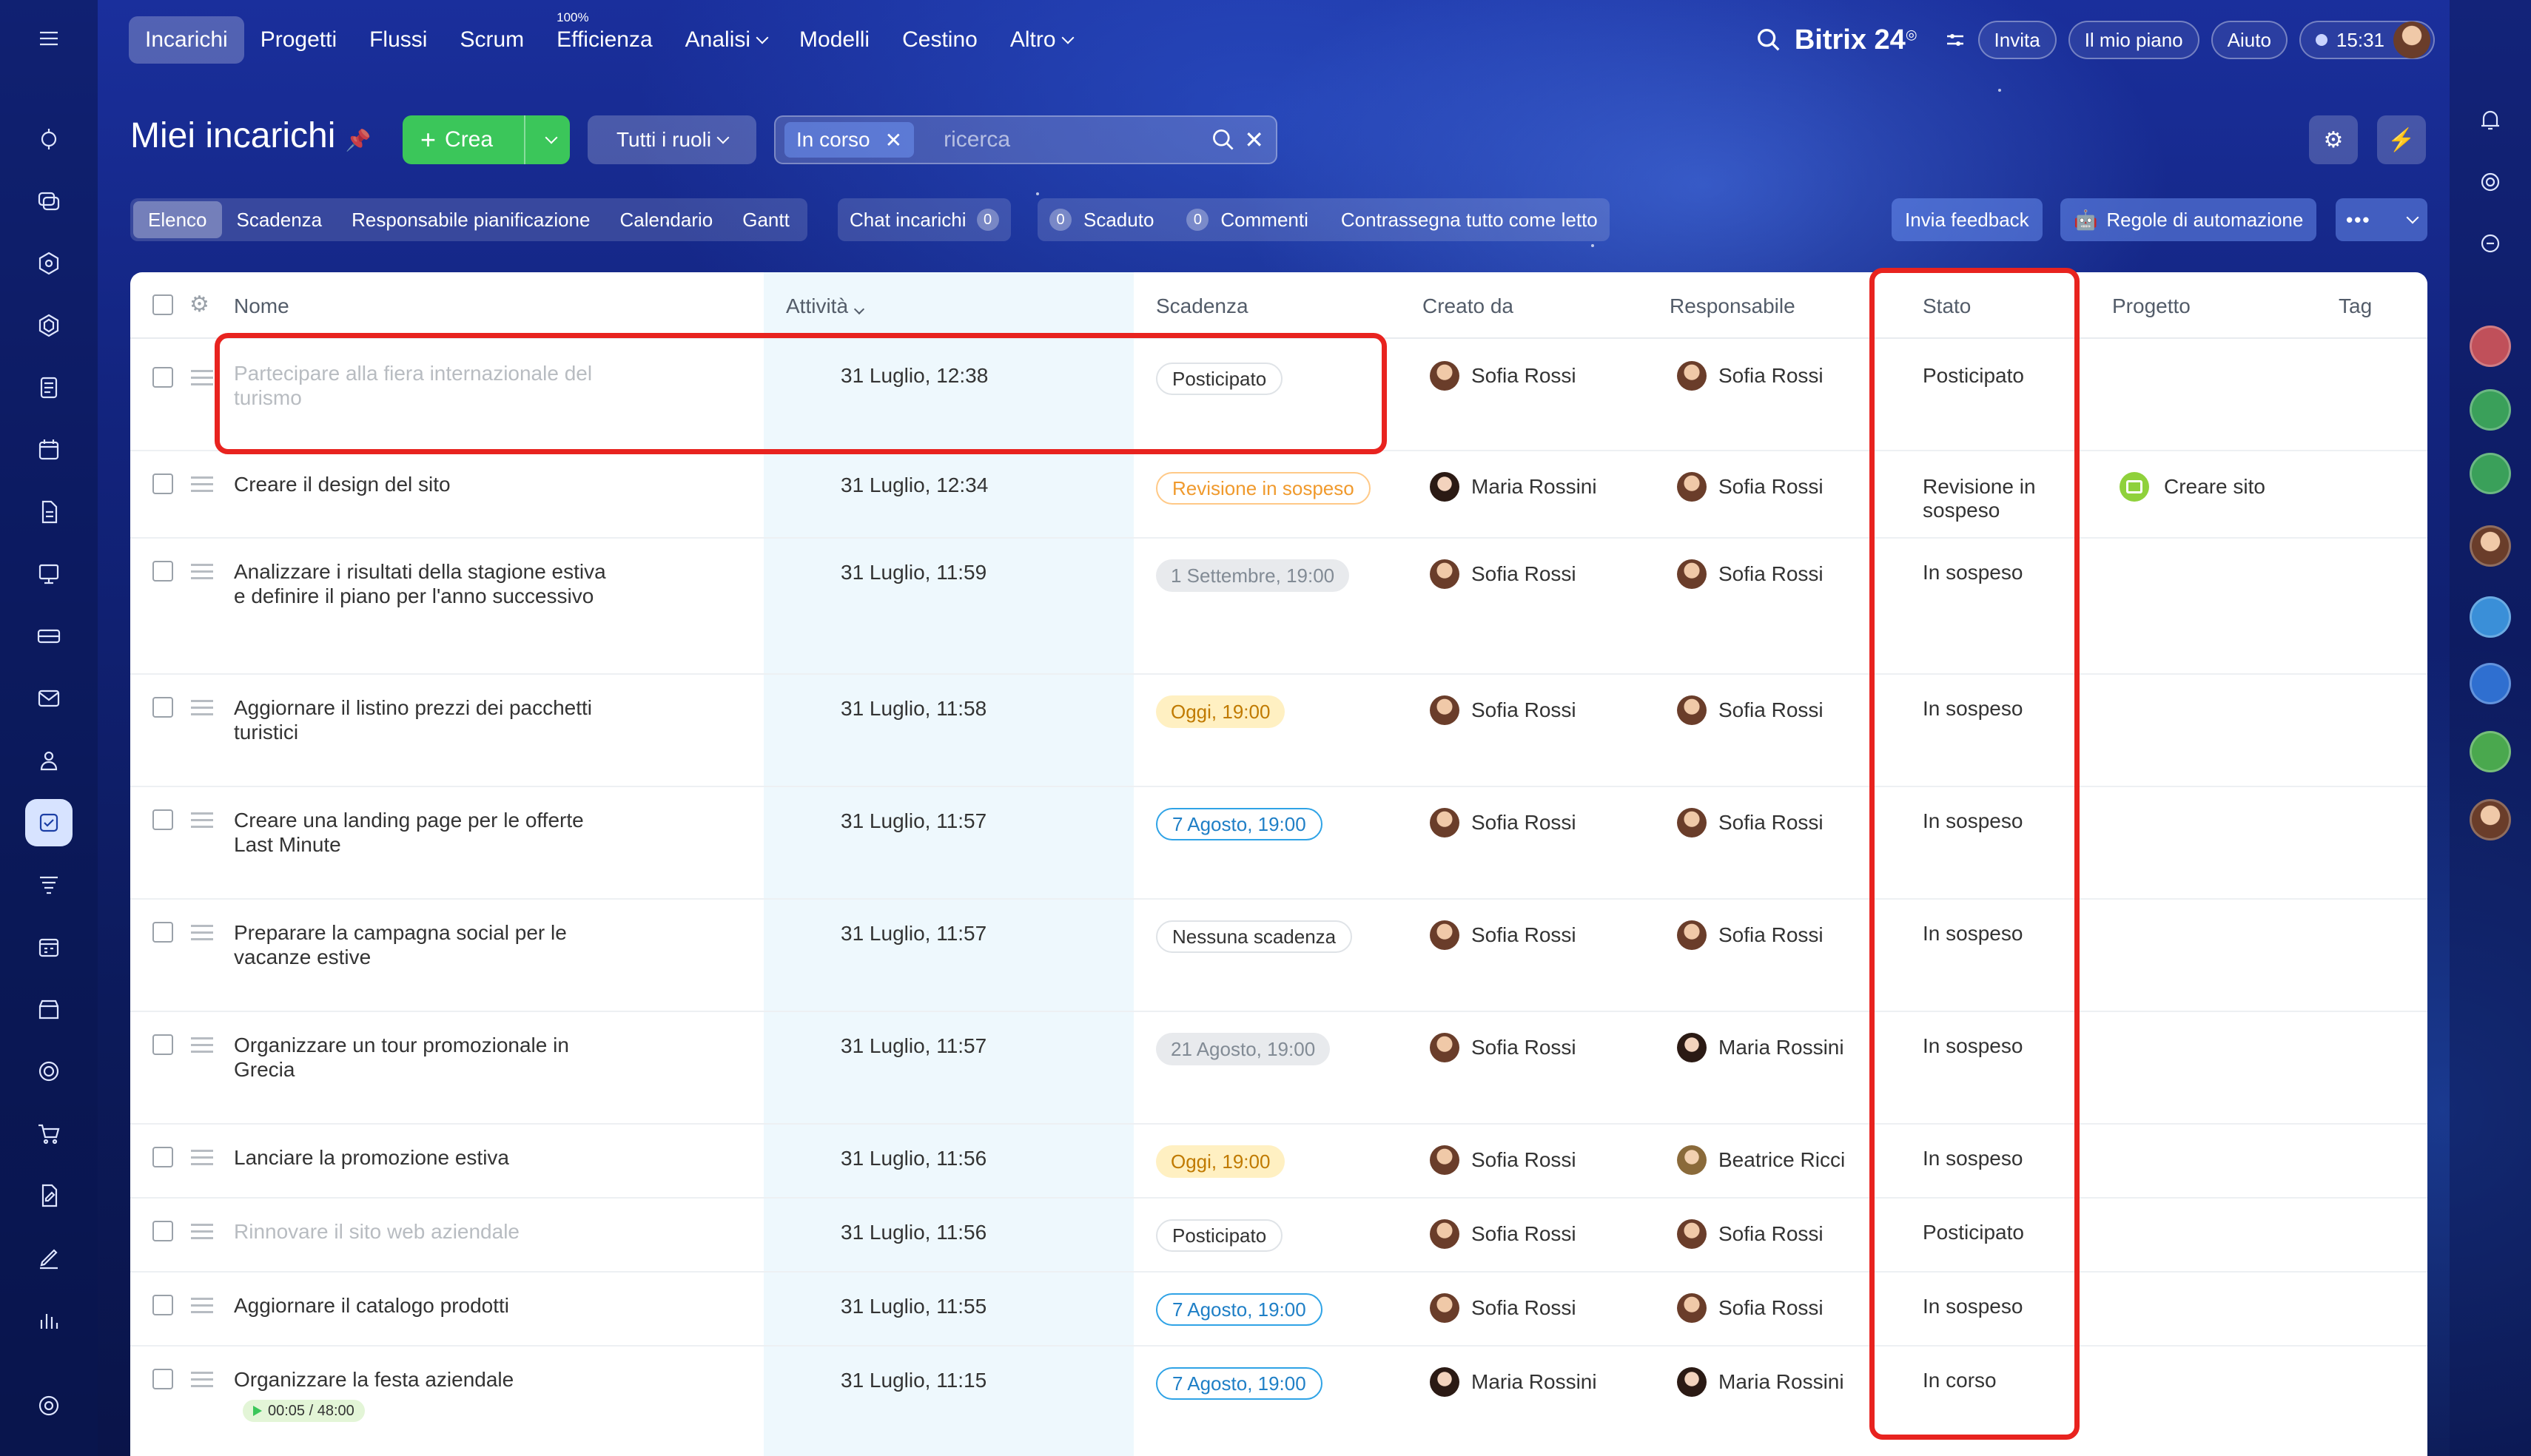 The width and height of the screenshot is (2531, 1456). I want to click on analytics-icon, so click(49, 1320).